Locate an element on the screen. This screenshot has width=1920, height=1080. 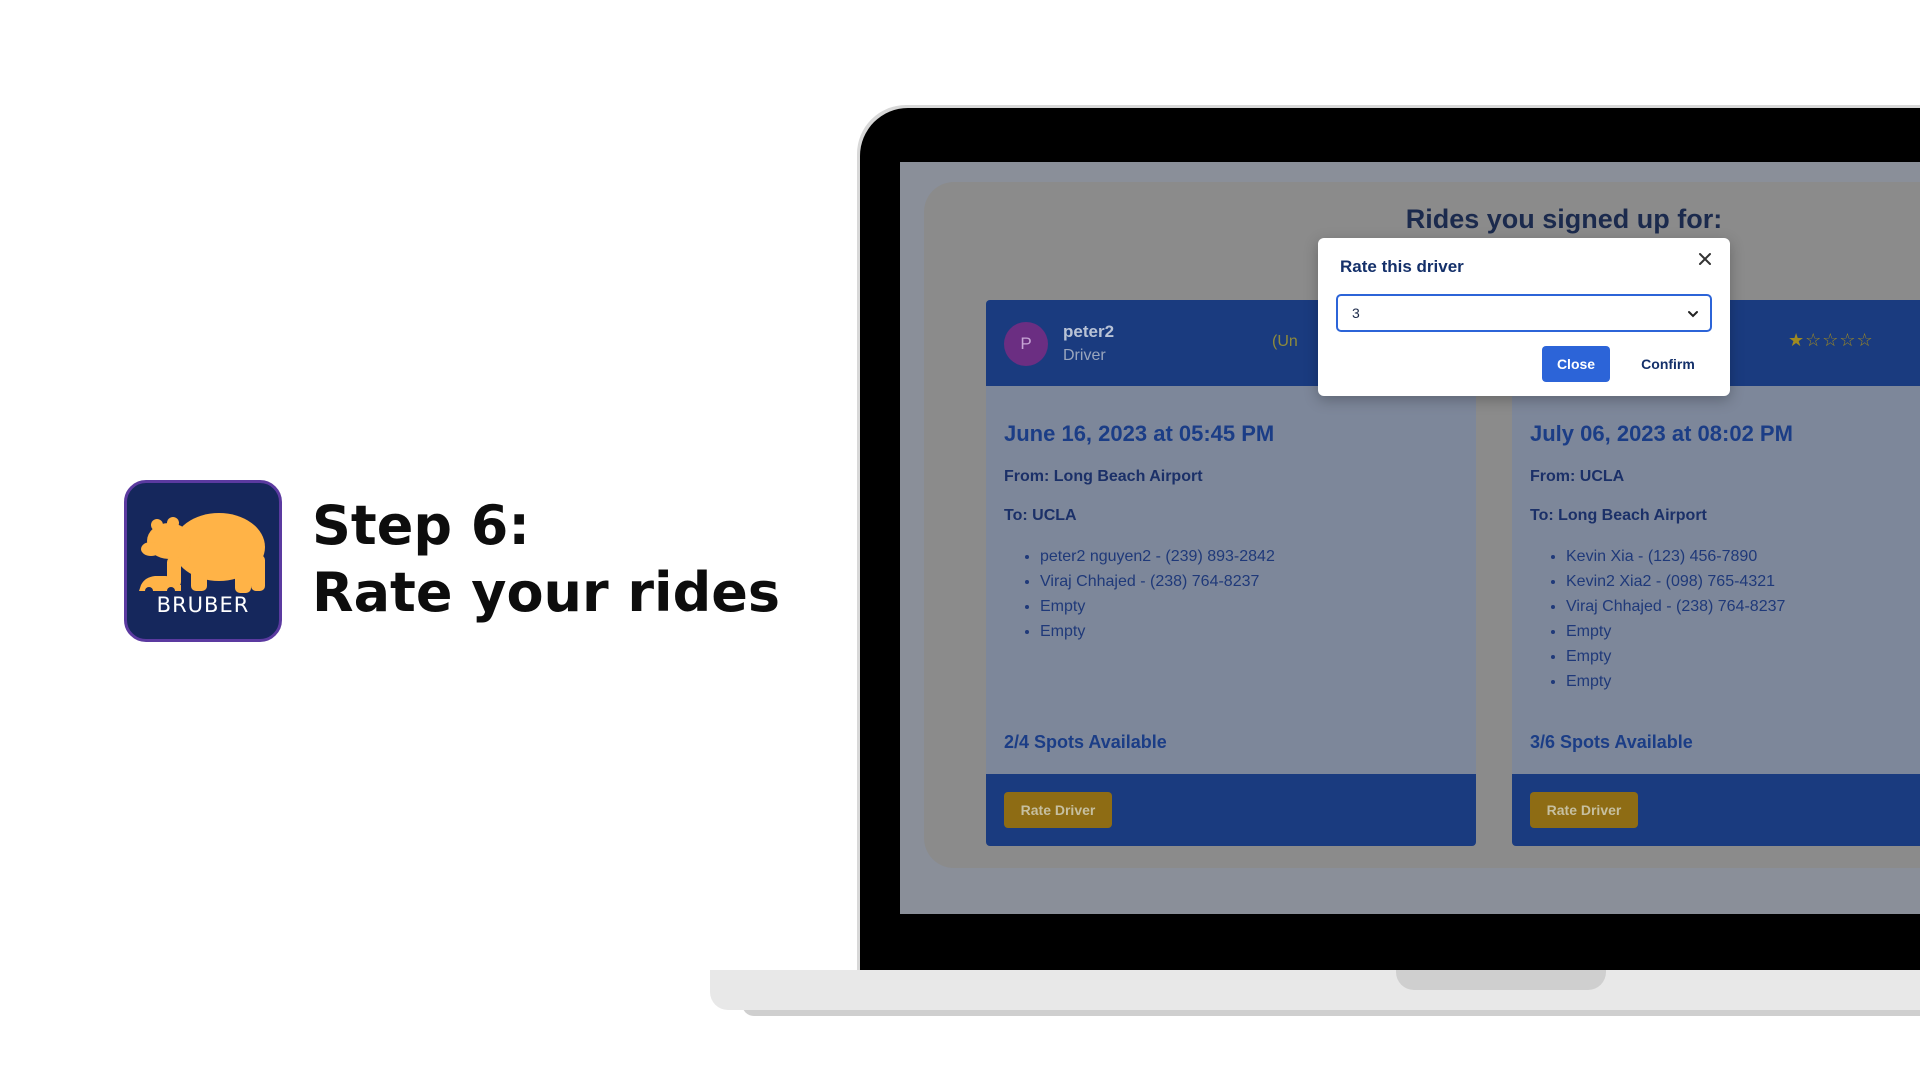
ride-origin: From: Long Beach Airport is located at coordinates (1103, 476).